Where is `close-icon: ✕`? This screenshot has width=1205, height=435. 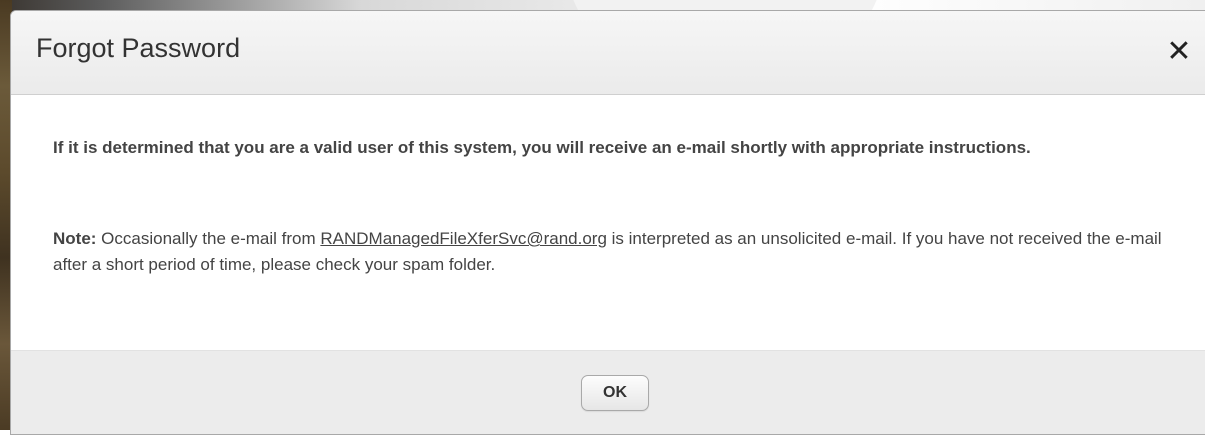 close-icon: ✕ is located at coordinates (1179, 52).